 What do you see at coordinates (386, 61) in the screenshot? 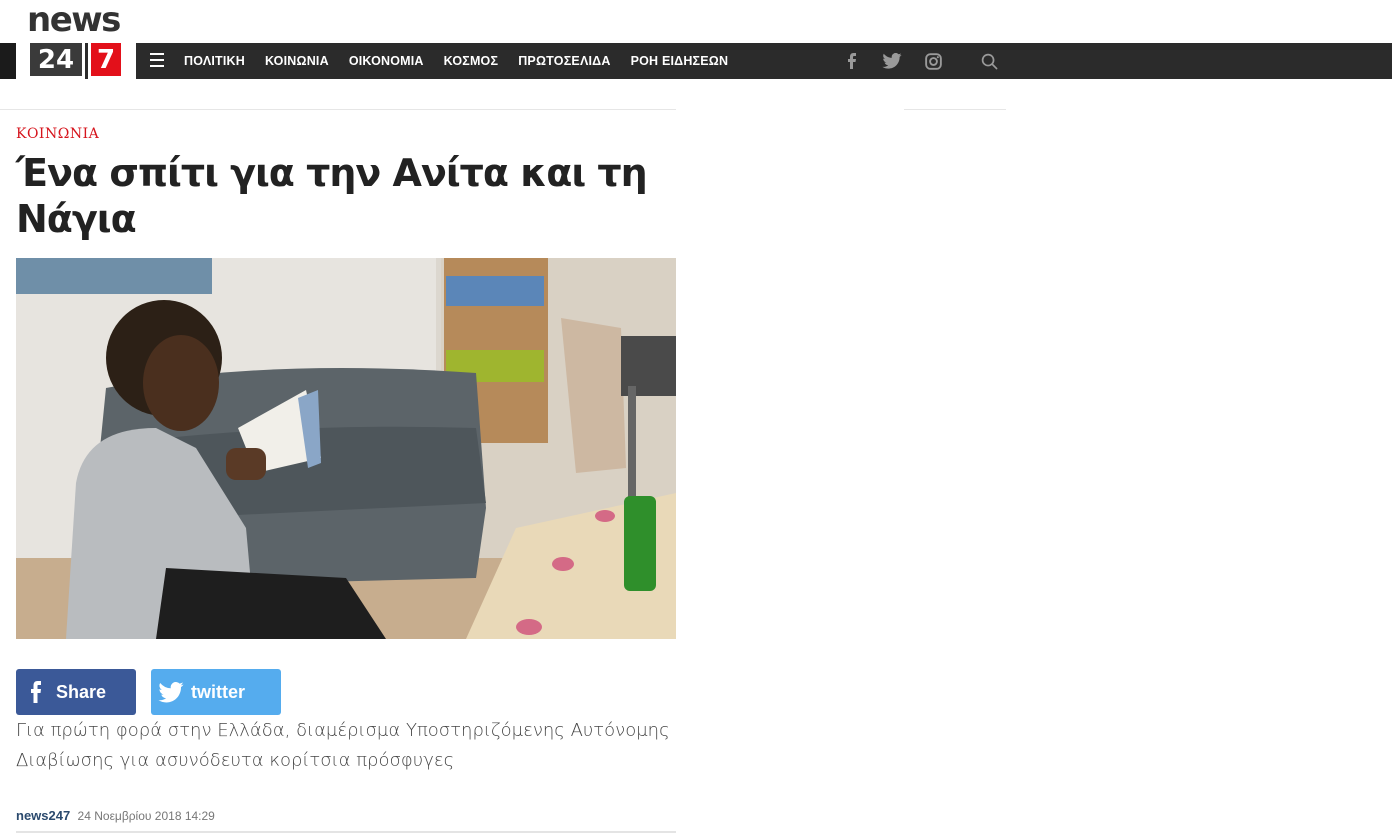
I see `nav-item-economy: ΟΙΚΟΝΟΜΙΑ` at bounding box center [386, 61].